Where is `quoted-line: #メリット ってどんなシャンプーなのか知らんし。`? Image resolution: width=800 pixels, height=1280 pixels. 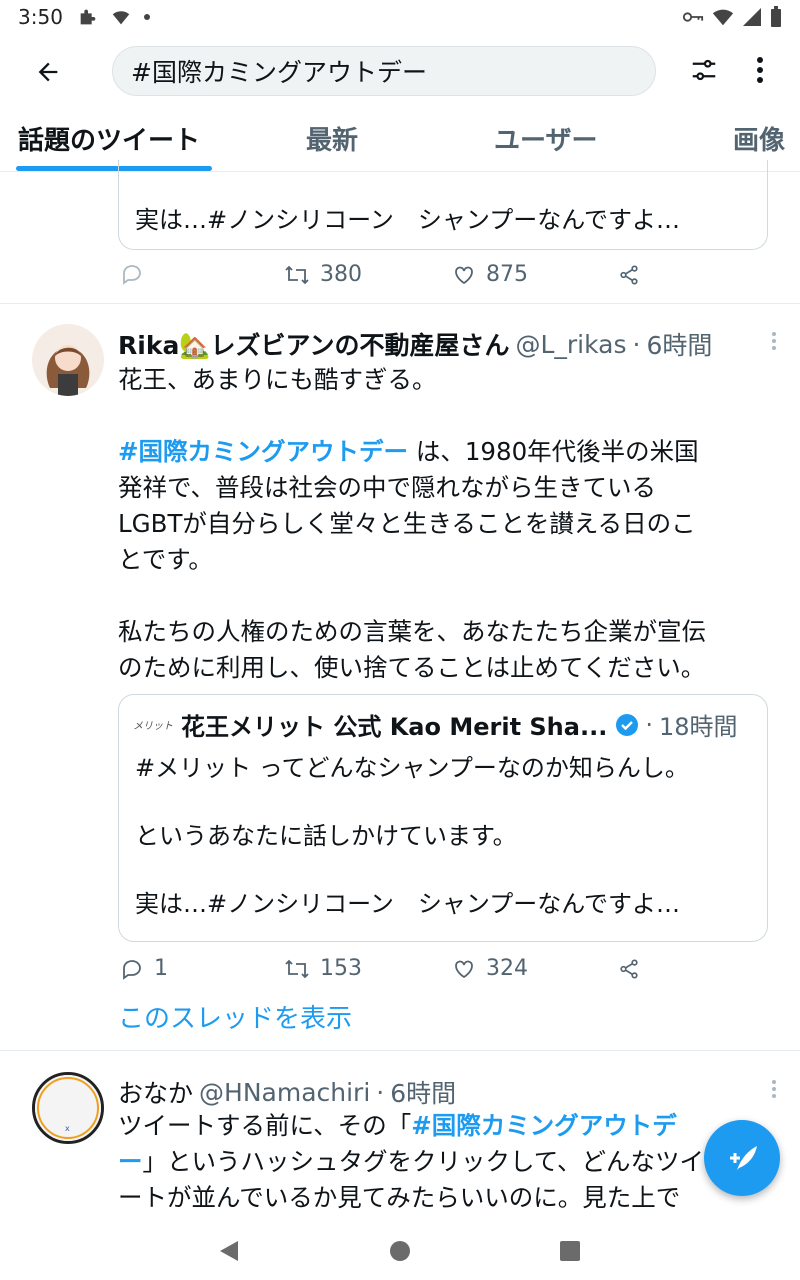 quoted-line: #メリット ってどんなシャンプーなのか知らんし。 is located at coordinates (412, 768).